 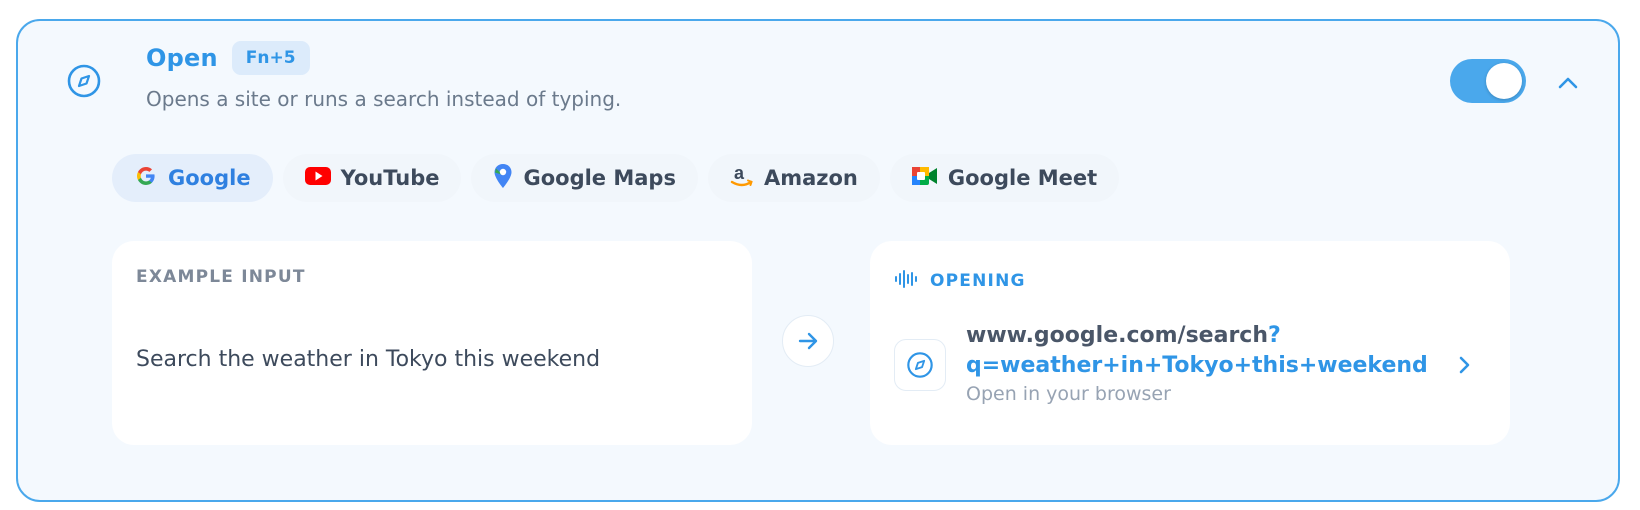 I want to click on compass-icon, so click(x=84, y=81).